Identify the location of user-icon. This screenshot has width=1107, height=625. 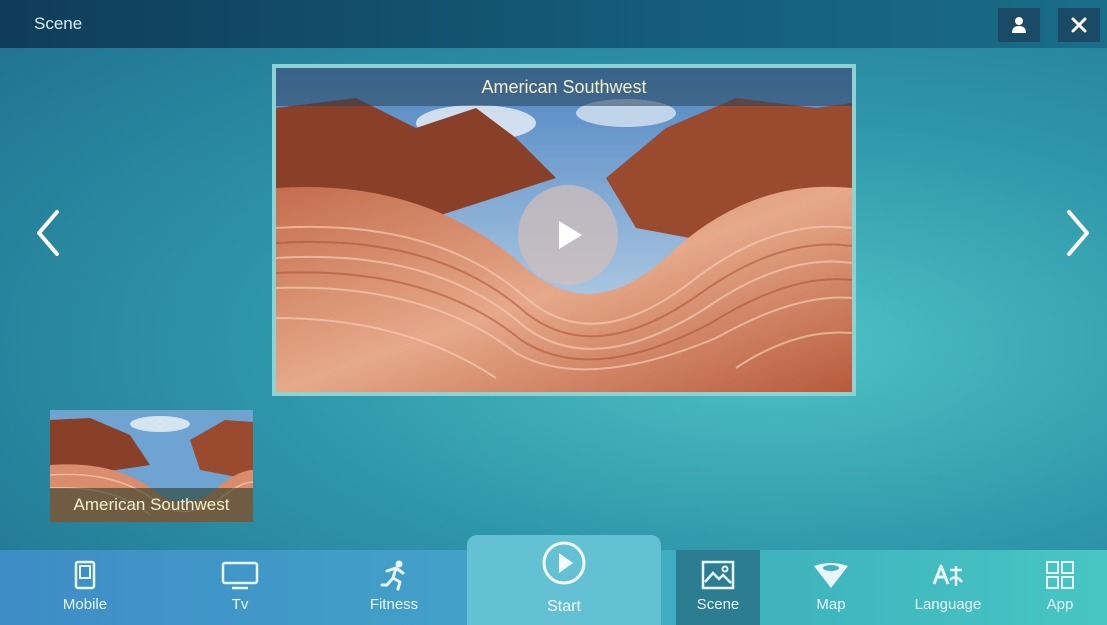
(1019, 25).